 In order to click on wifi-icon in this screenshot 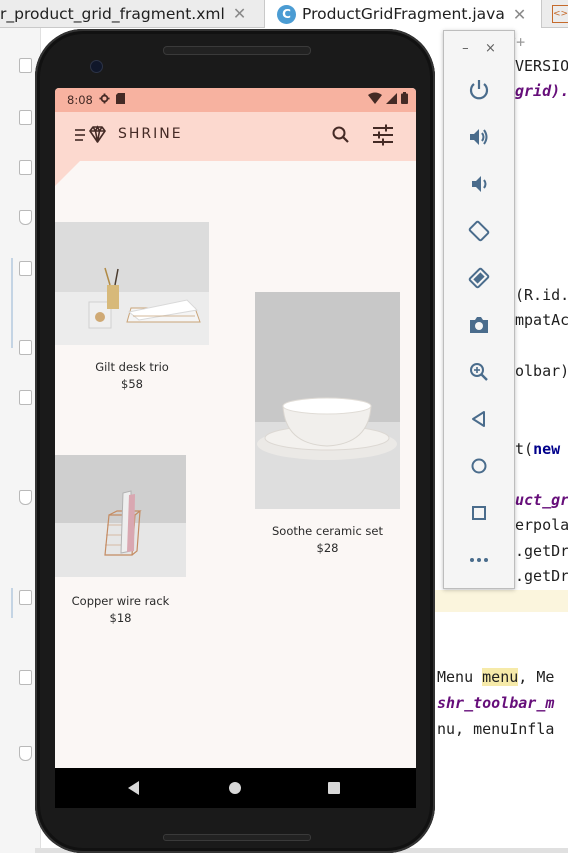, I will do `click(375, 98)`.